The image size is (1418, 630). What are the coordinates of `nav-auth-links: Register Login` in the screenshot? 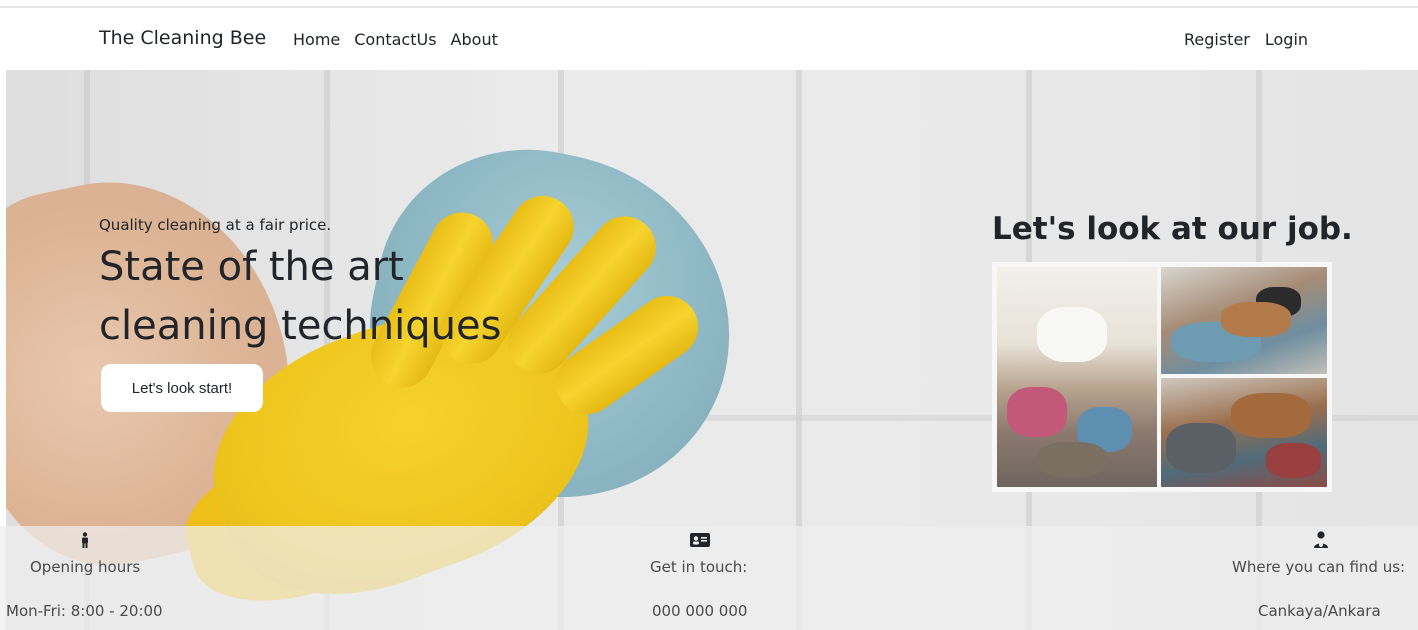 It's located at (1246, 39).